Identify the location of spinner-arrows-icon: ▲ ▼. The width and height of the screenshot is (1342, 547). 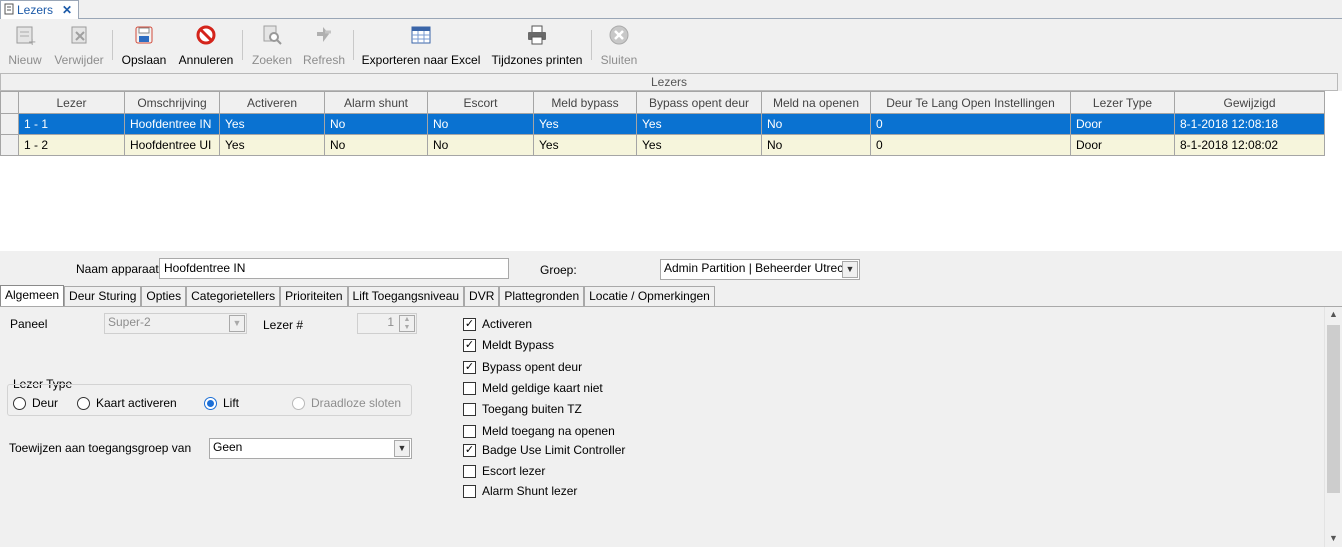
(407, 323).